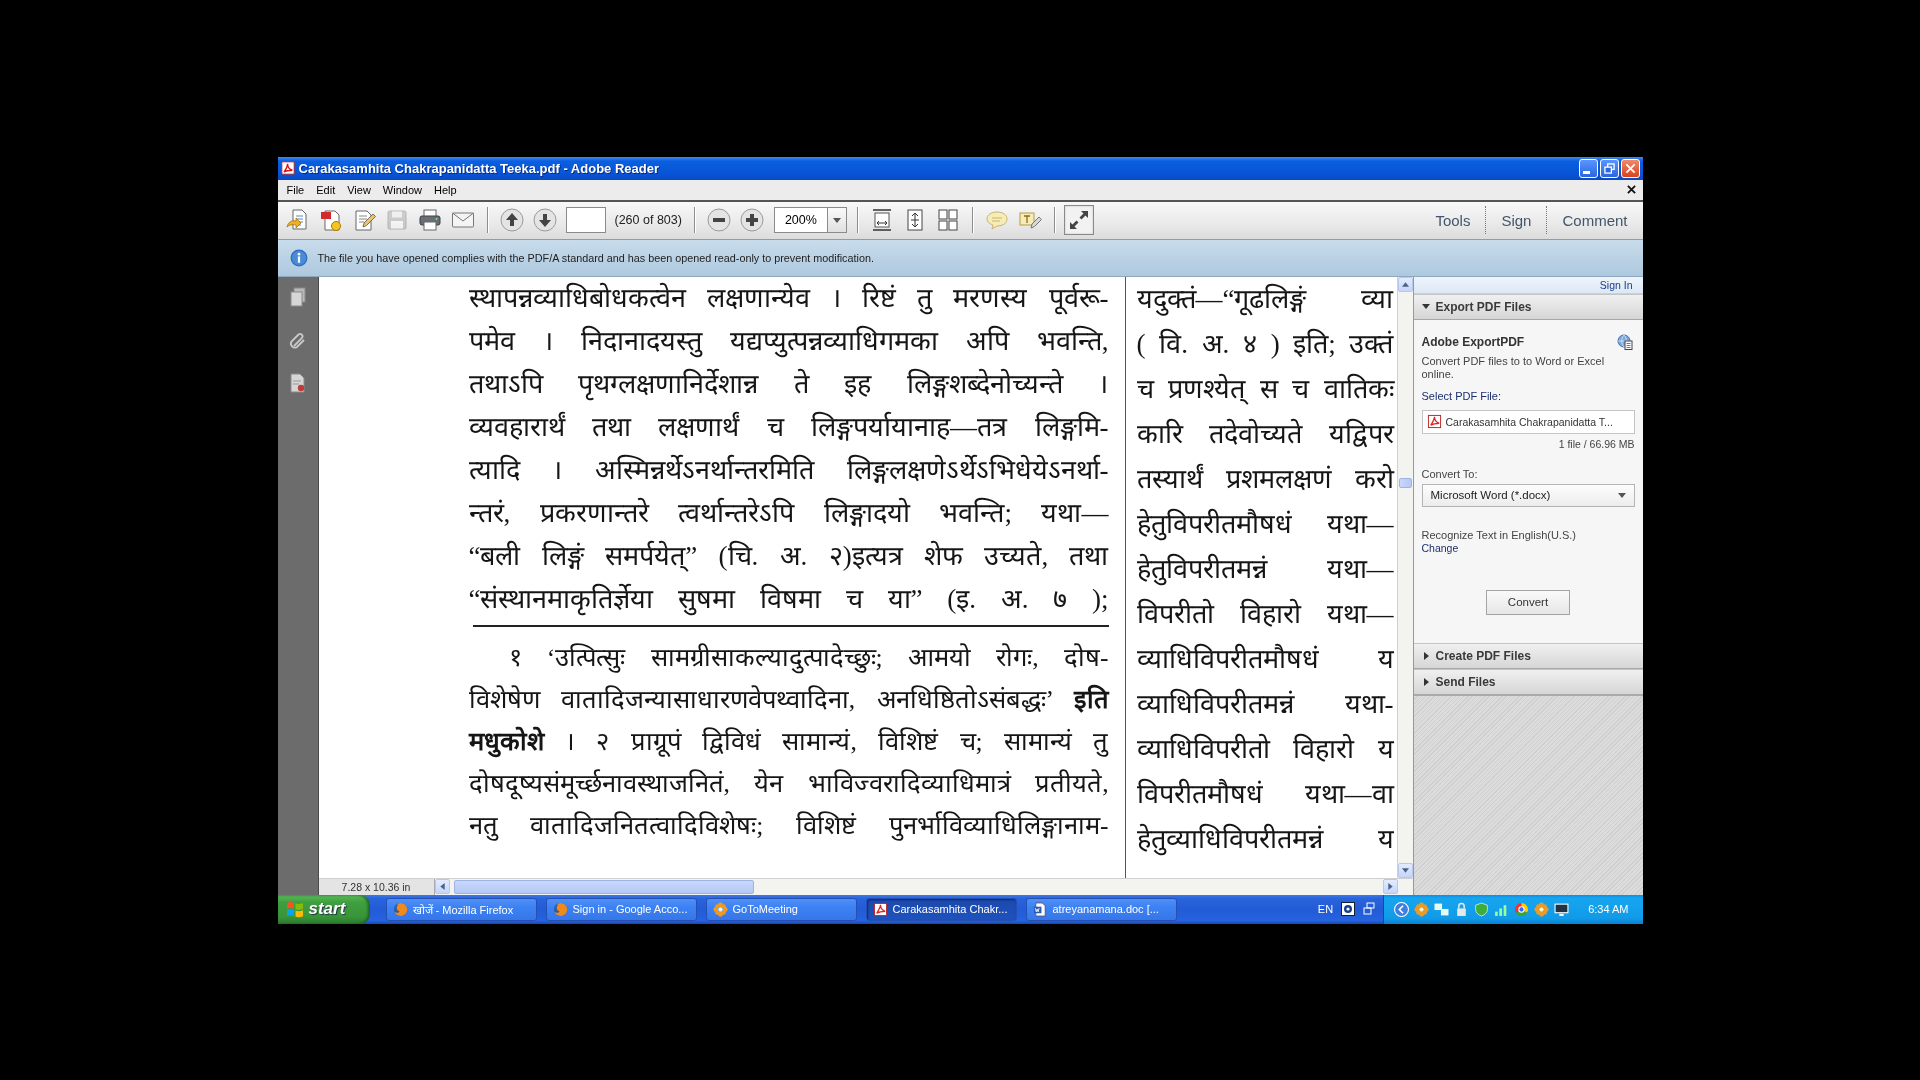  I want to click on page-text-line: हेतुव्याधिविपरीतमन्नं य, so click(1265, 840).